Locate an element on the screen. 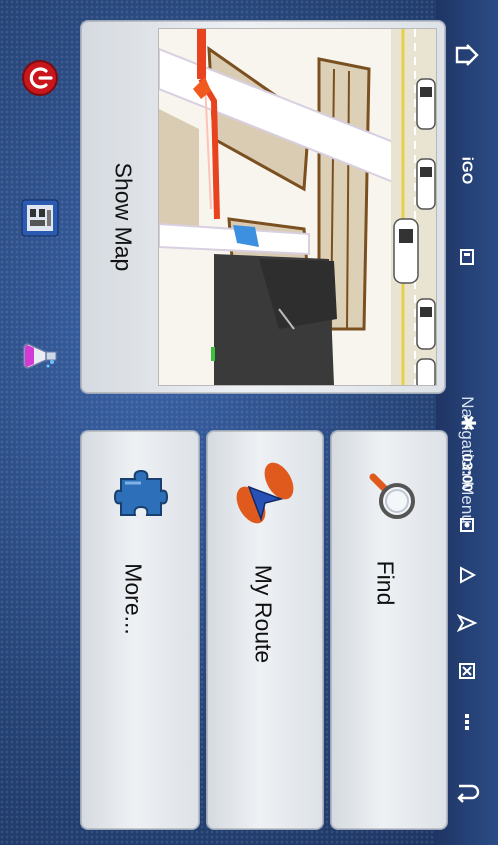  back-icon is located at coordinates (468, 793).